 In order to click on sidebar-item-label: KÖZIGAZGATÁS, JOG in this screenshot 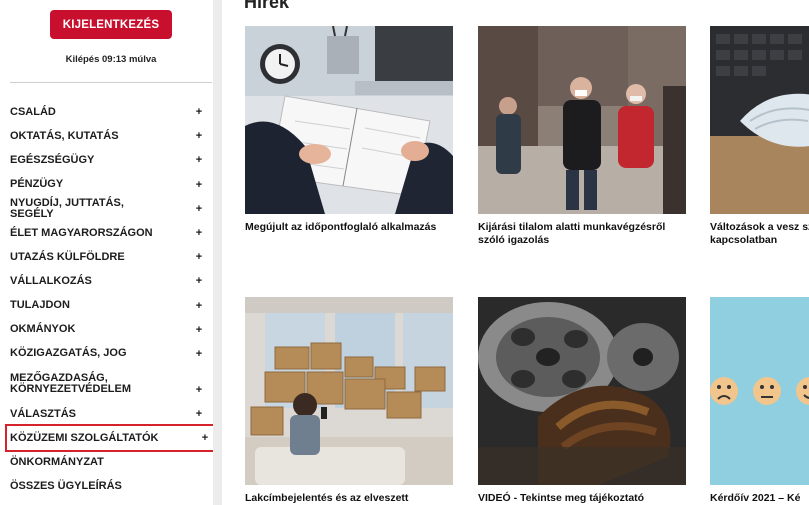, I will do `click(68, 353)`.